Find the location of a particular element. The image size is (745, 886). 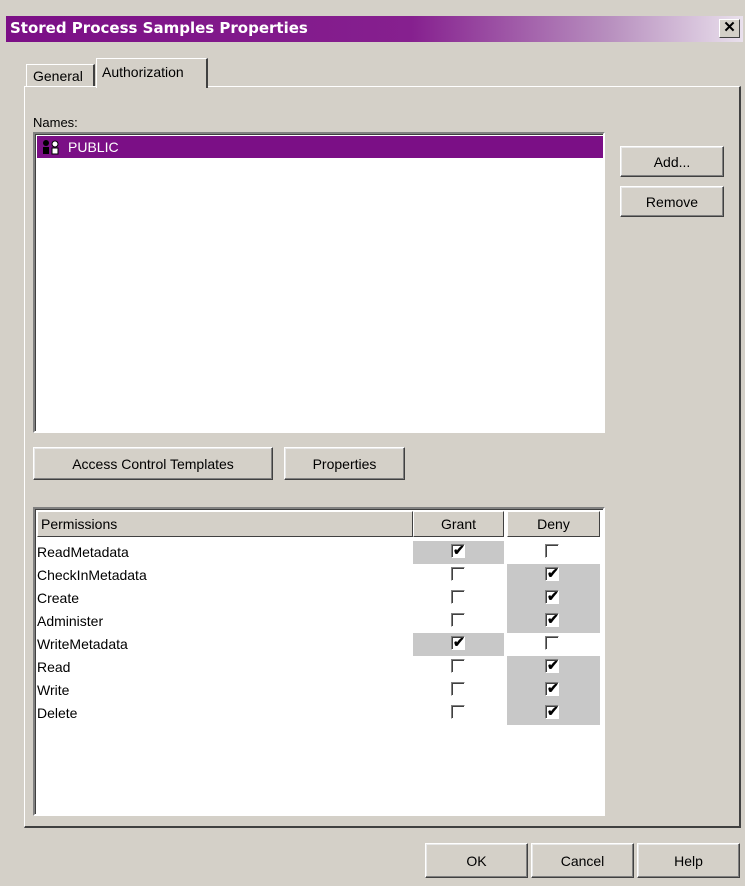

permissions-column-header: Permissions is located at coordinates (225, 524).